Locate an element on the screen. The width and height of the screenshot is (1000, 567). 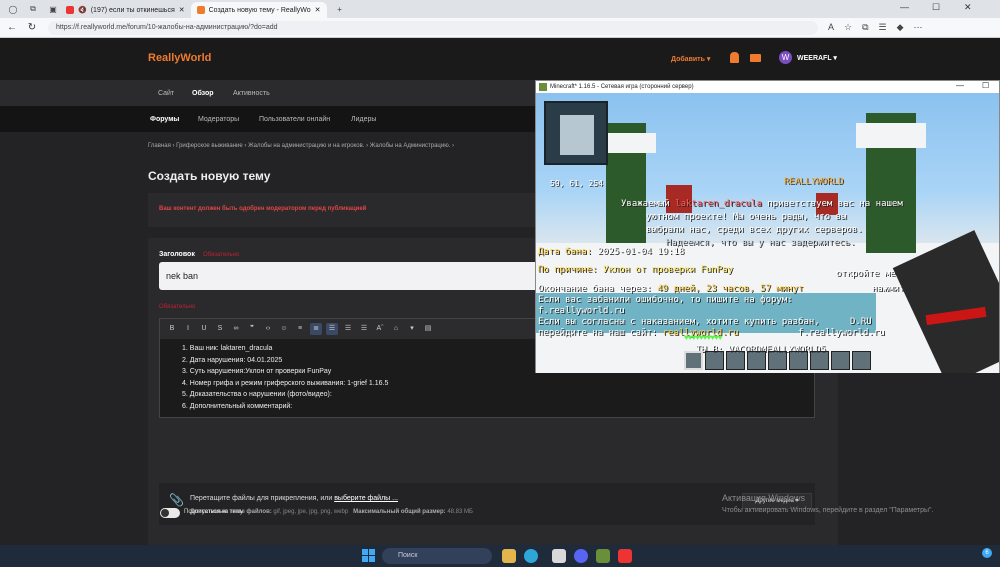
chat-line: уютном проекте! Мы очень рады, что вы is located at coordinates (746, 217).